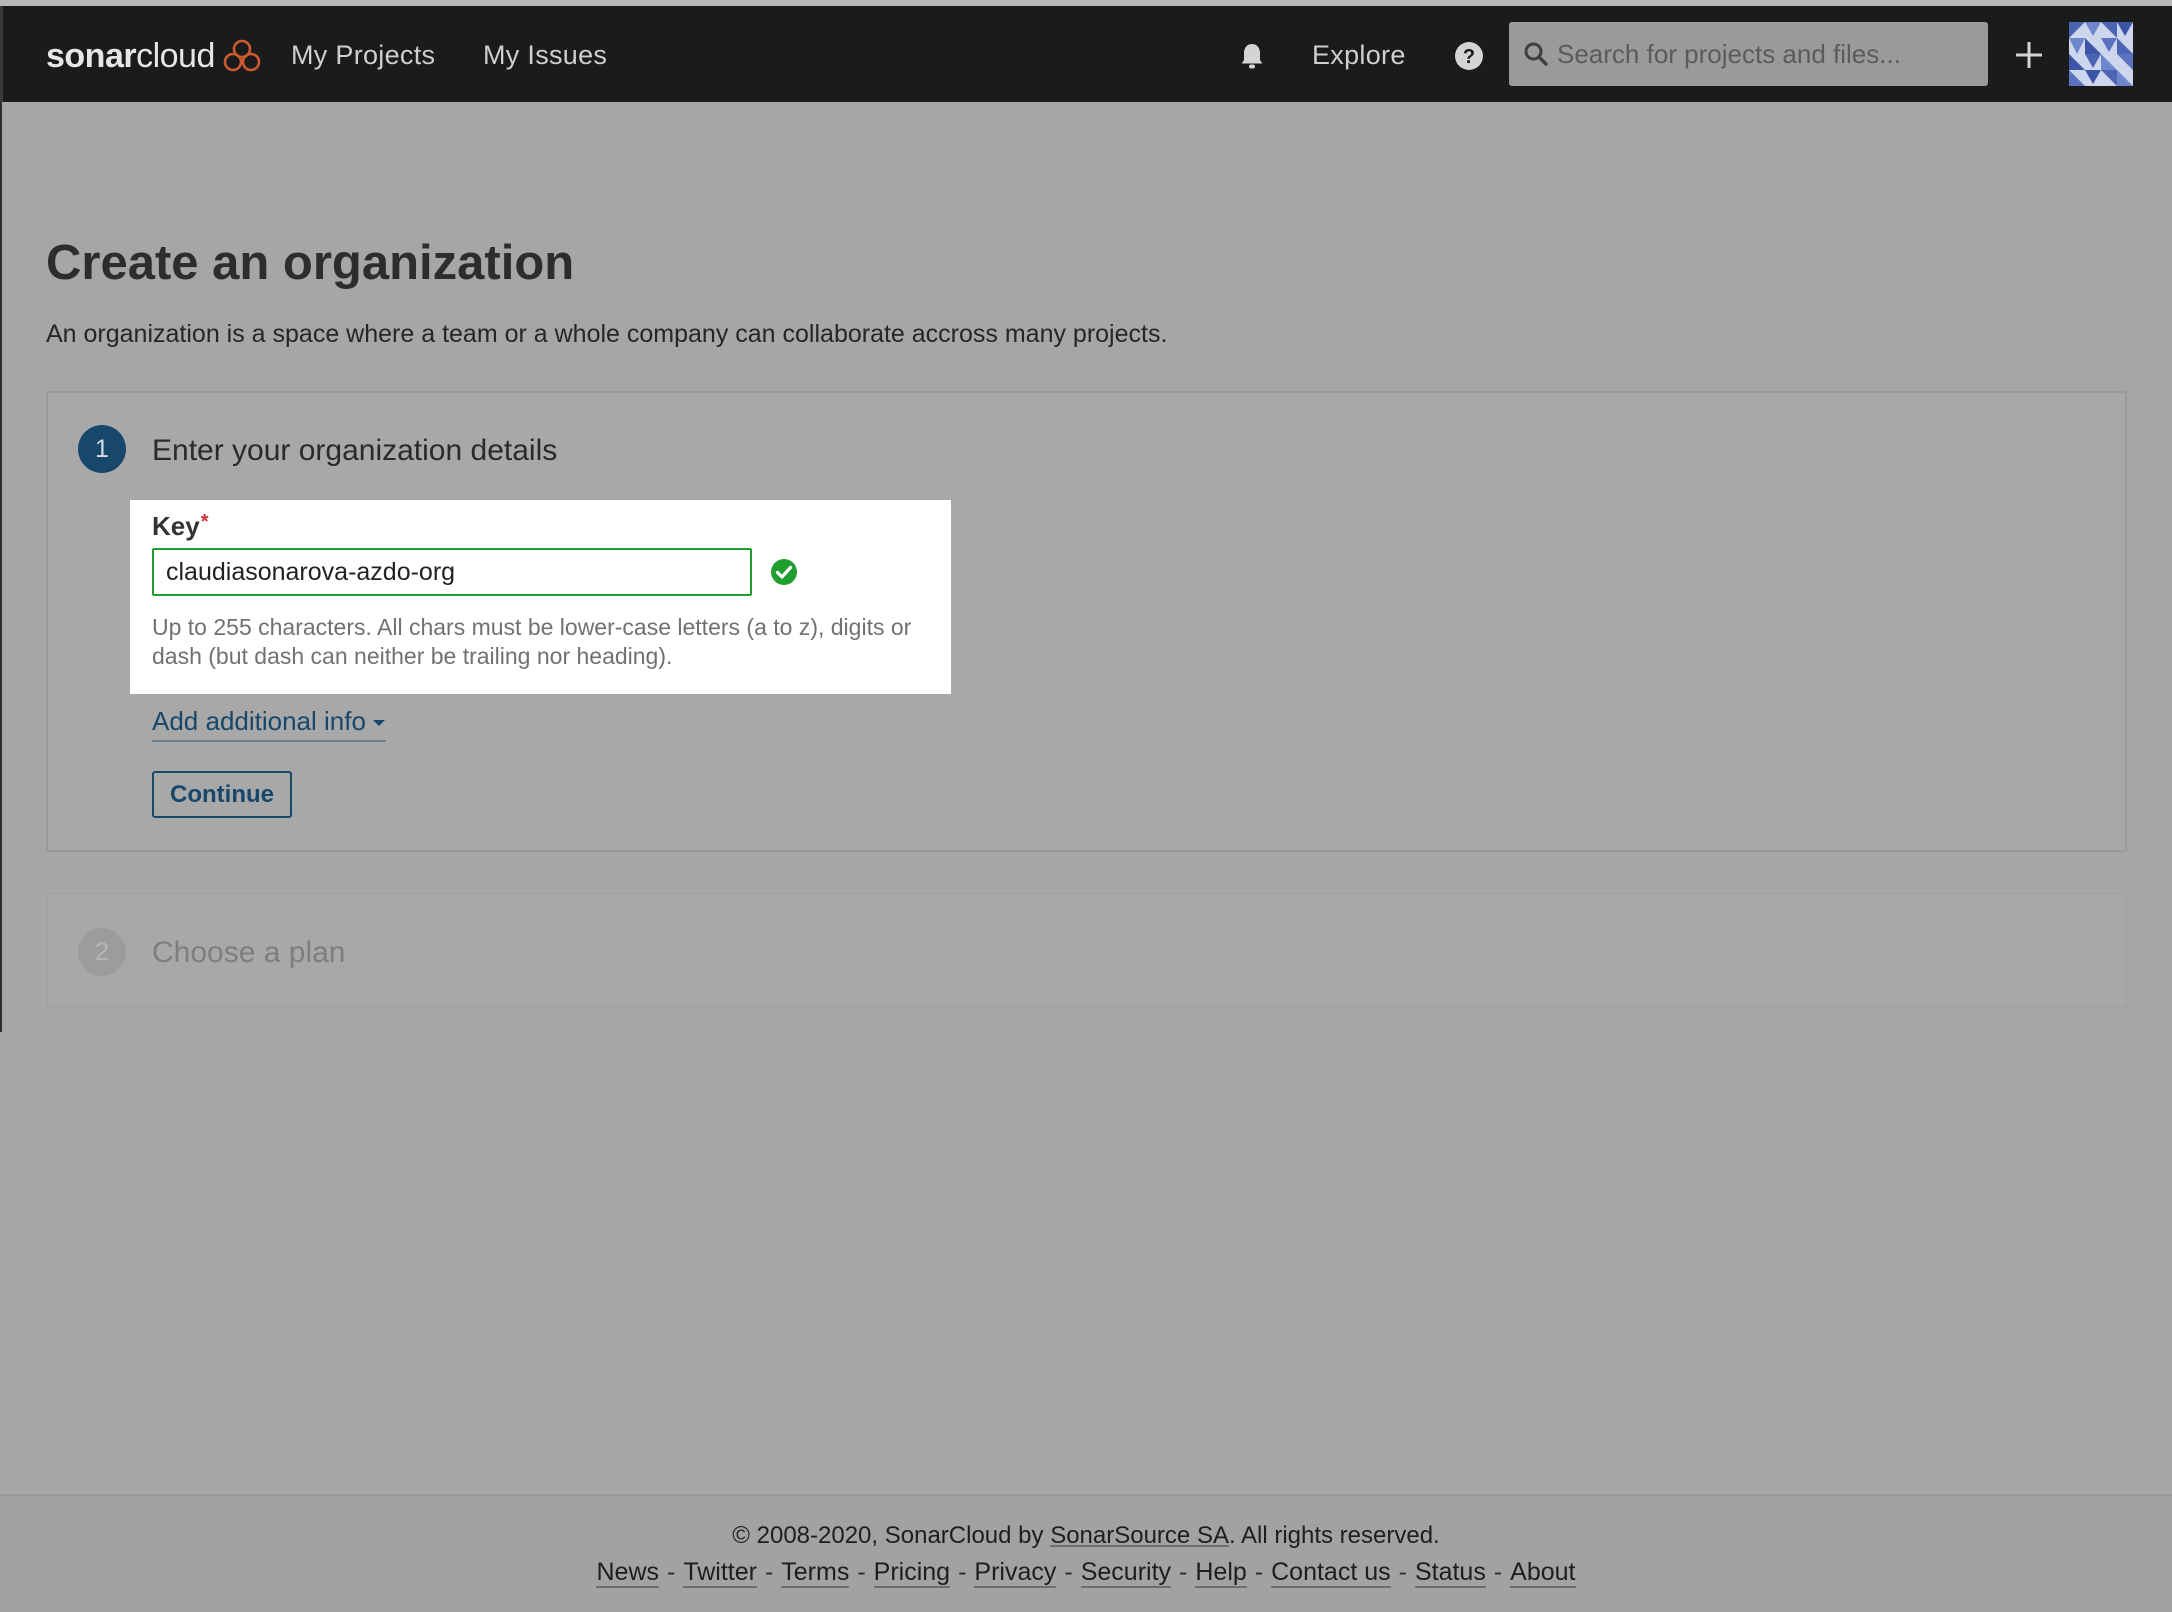 The width and height of the screenshot is (2172, 1612). Describe the element at coordinates (1543, 1573) in the screenshot. I see `footer-link-about: About` at that location.